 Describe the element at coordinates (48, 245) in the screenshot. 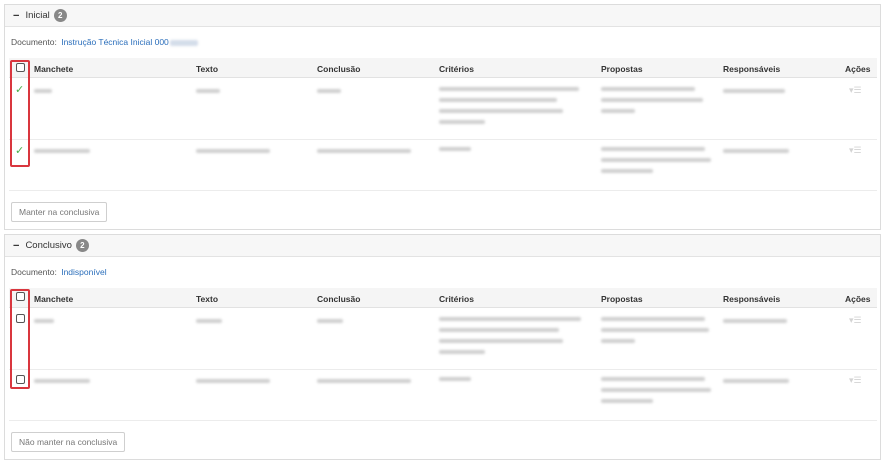

I see `section-title: Conclusivo` at that location.